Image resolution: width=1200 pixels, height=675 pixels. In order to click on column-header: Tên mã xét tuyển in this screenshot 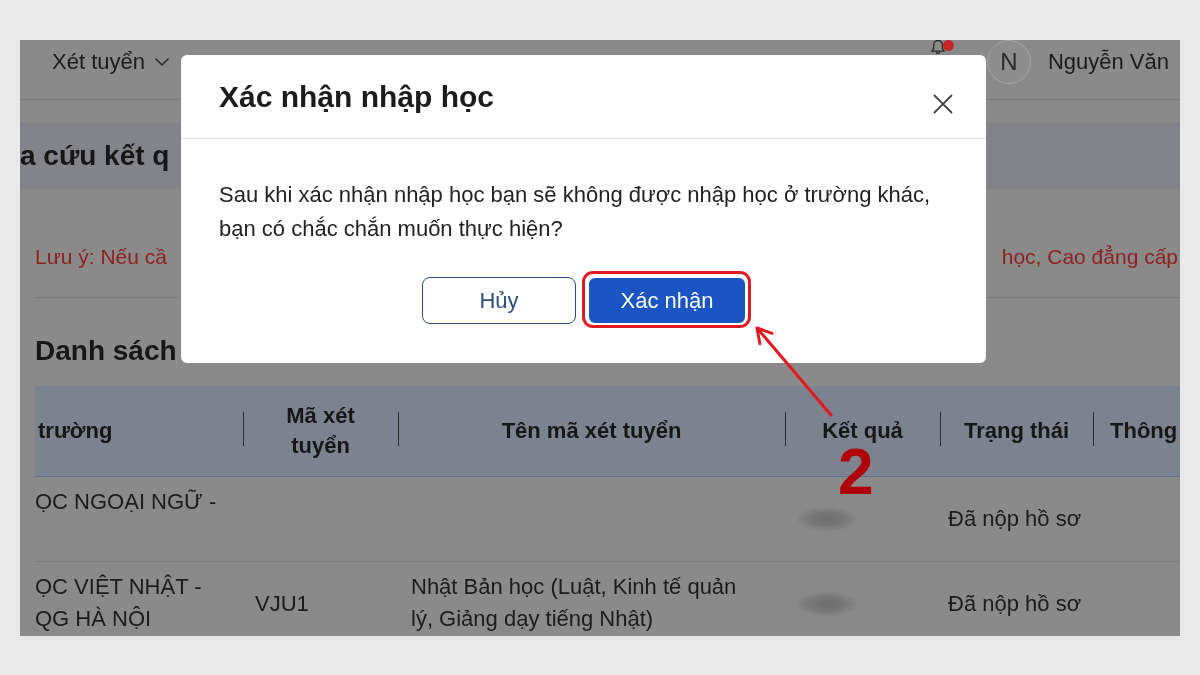, I will do `click(591, 431)`.